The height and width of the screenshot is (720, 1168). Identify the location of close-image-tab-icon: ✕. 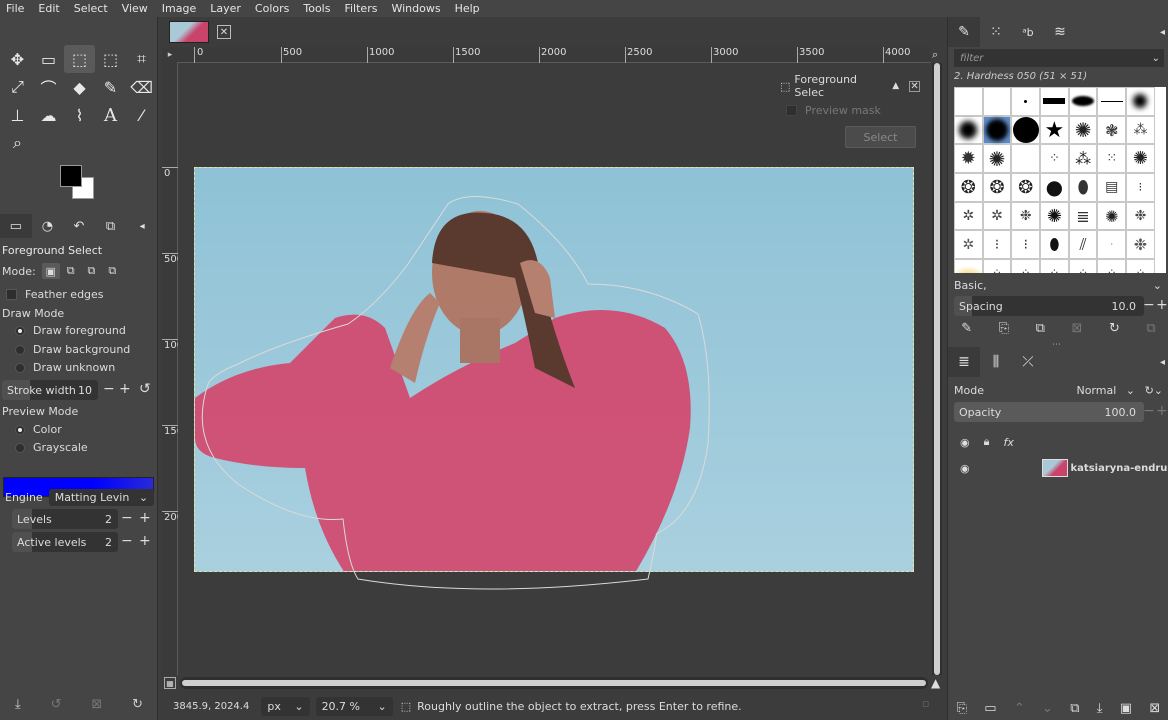
(224, 32).